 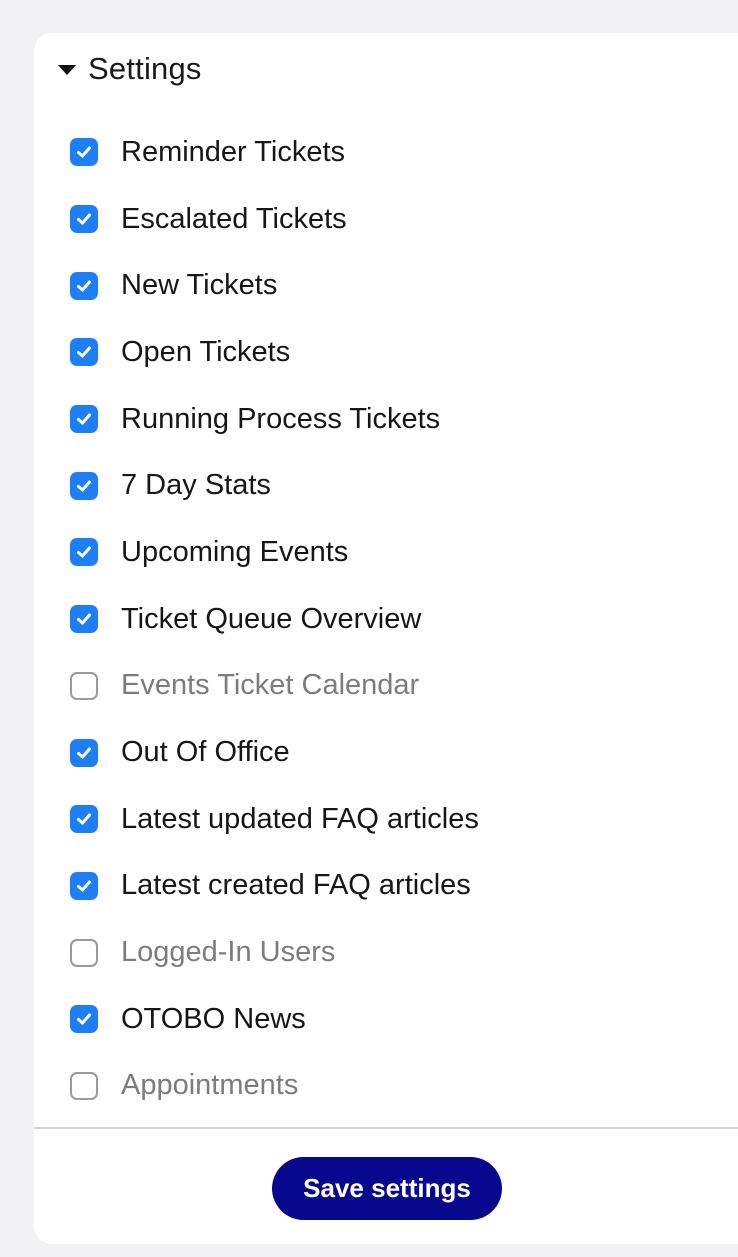 I want to click on settings-item: Running Process Tickets, so click(x=274, y=419).